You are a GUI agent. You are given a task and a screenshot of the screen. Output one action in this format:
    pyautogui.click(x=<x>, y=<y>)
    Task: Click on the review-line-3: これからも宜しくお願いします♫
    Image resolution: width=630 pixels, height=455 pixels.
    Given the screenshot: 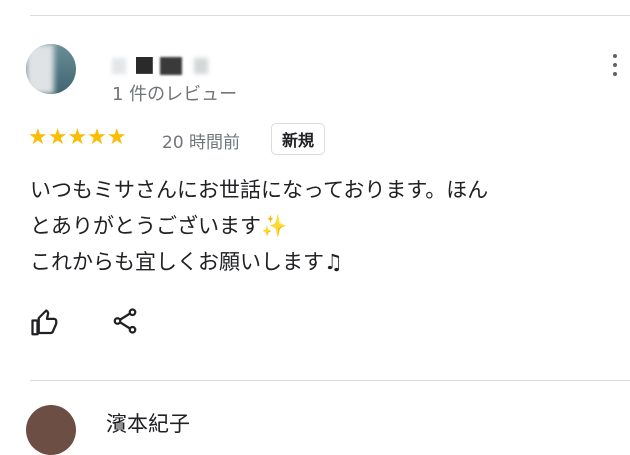 What is the action you would take?
    pyautogui.click(x=186, y=262)
    